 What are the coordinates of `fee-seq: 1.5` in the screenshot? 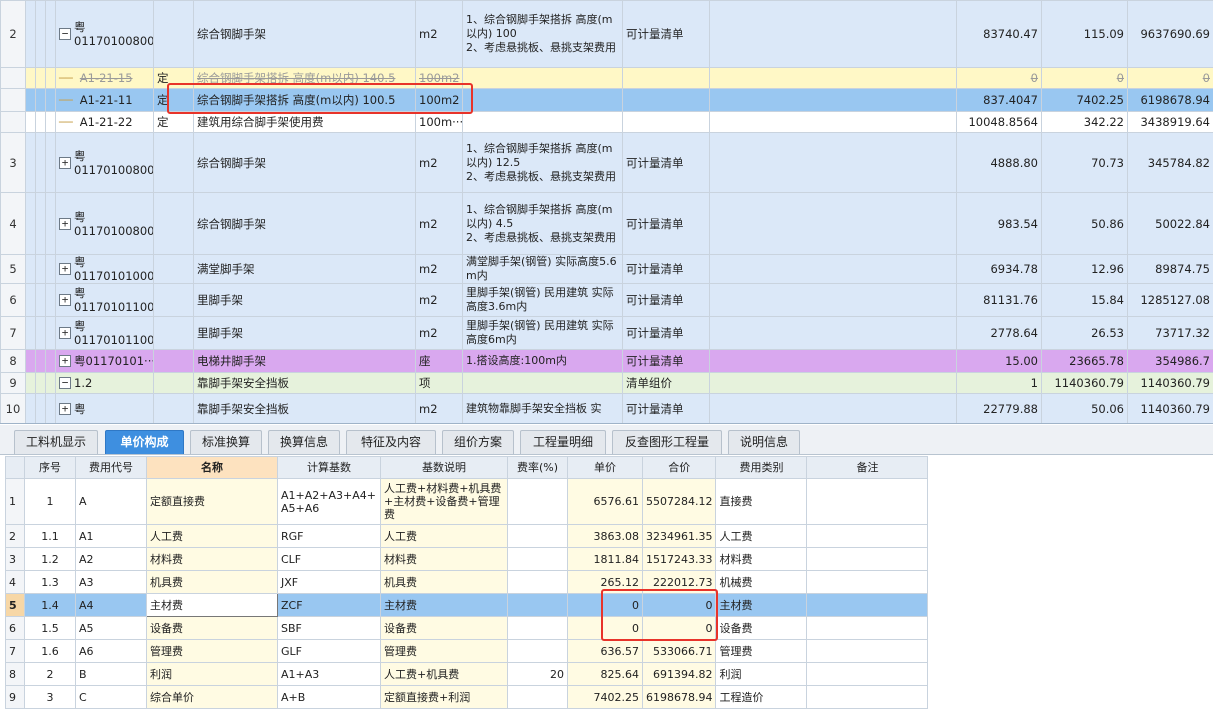 It's located at (50, 628).